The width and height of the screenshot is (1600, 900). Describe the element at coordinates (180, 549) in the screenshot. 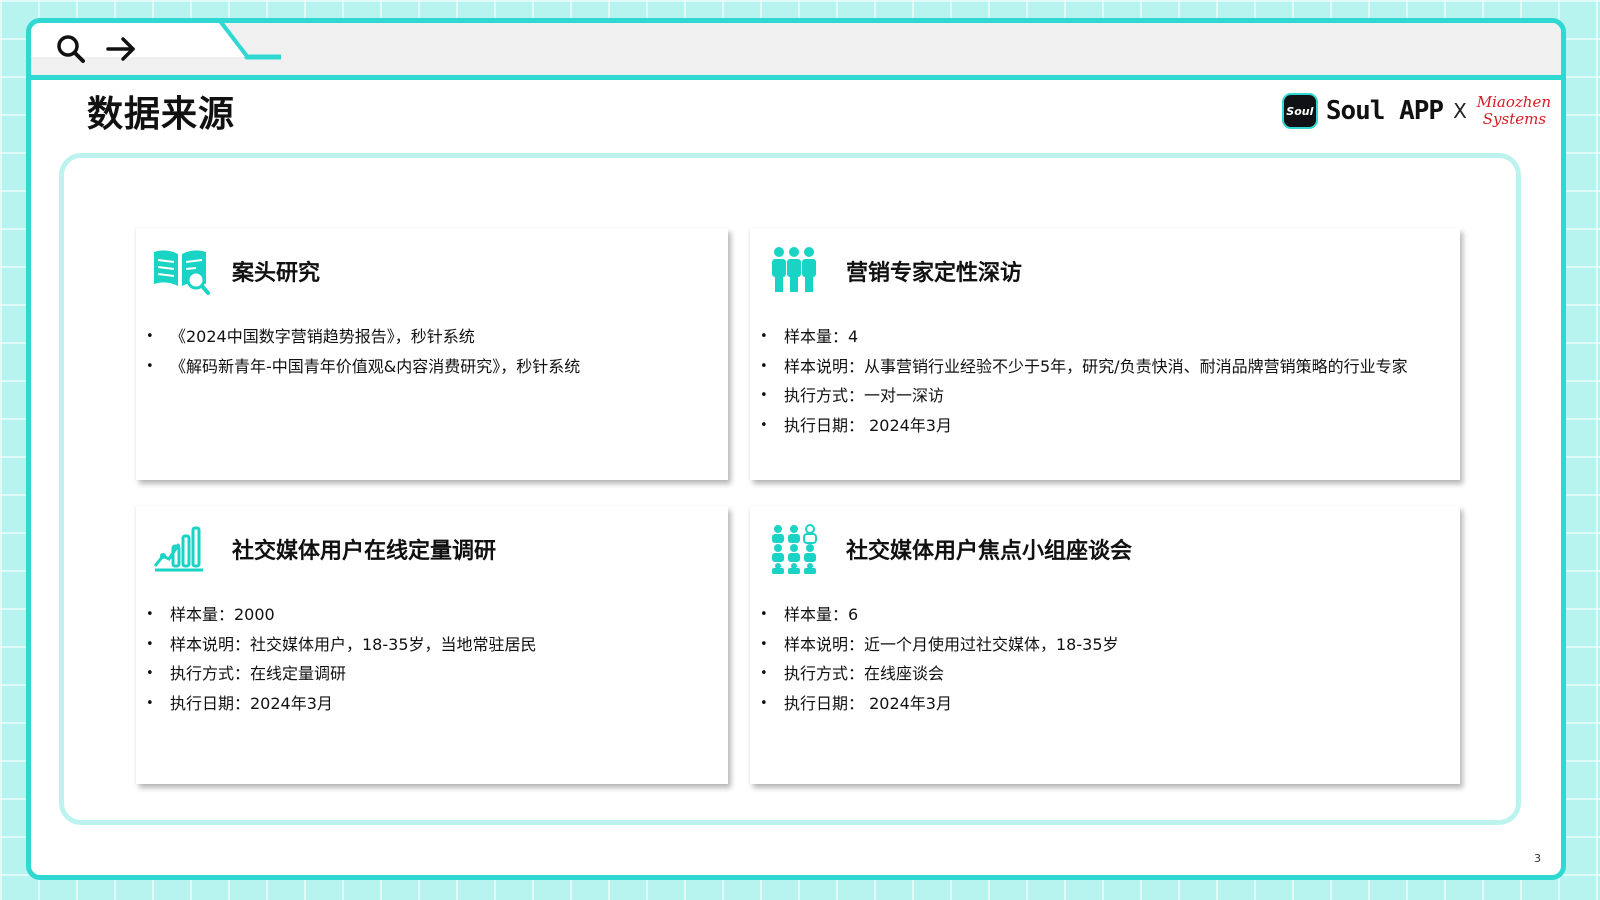

I see `bar-chart-icon` at that location.